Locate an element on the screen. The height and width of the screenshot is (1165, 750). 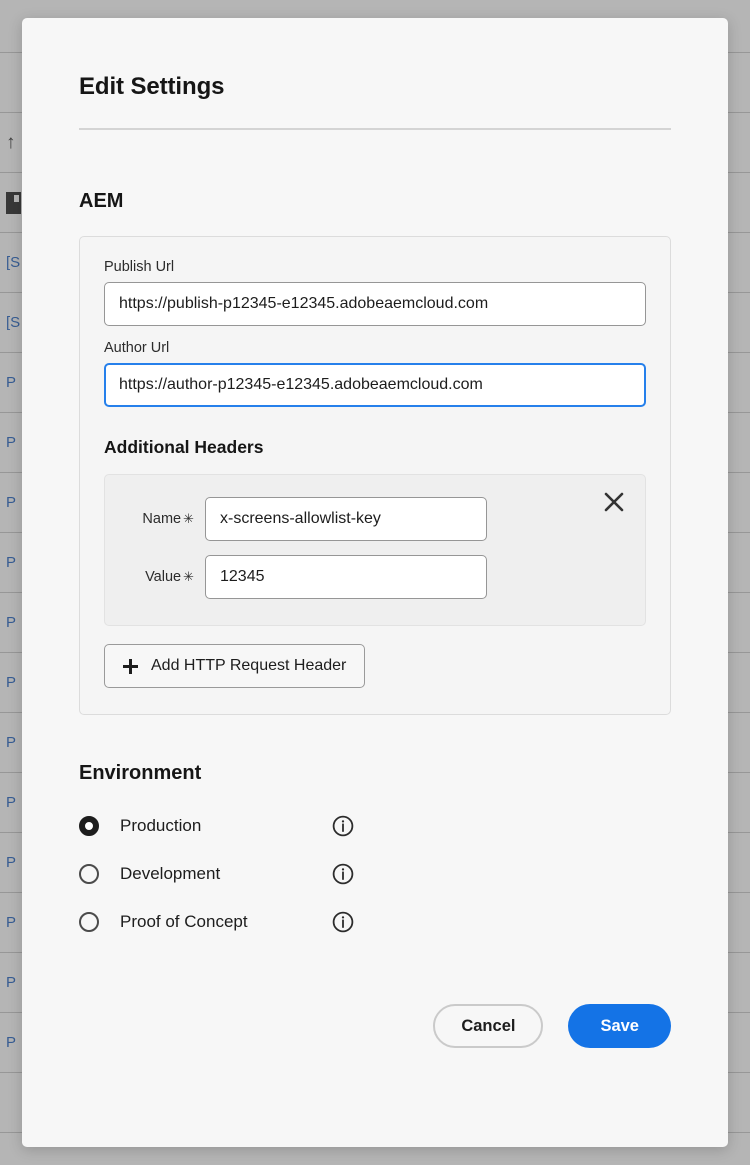
header-value-row: Value ✳ is located at coordinates (375, 577).